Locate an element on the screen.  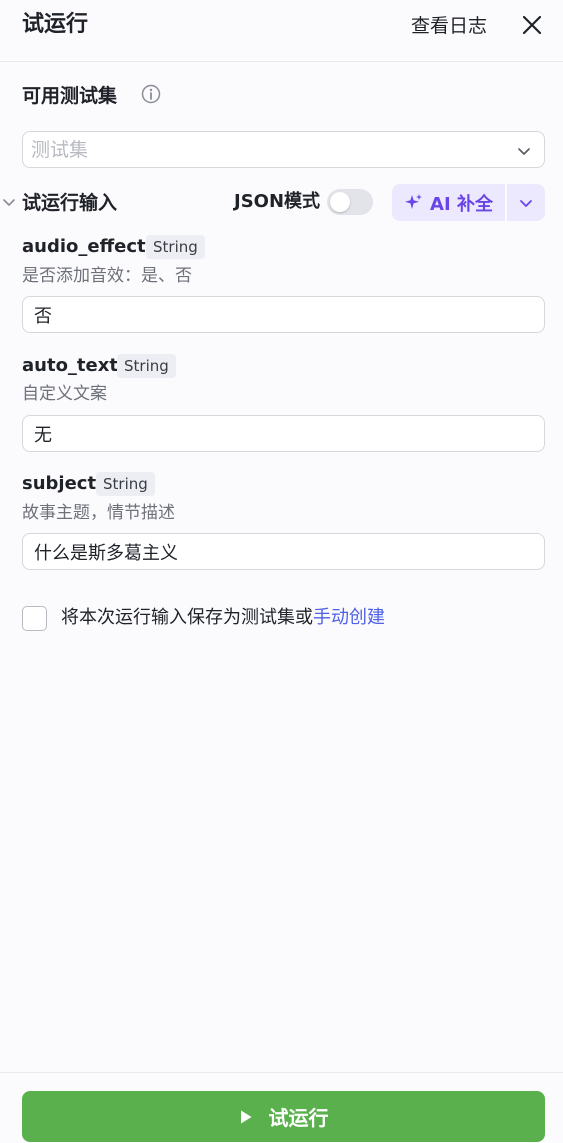
run-input-title: 试运行输入 is located at coordinates (70, 203).